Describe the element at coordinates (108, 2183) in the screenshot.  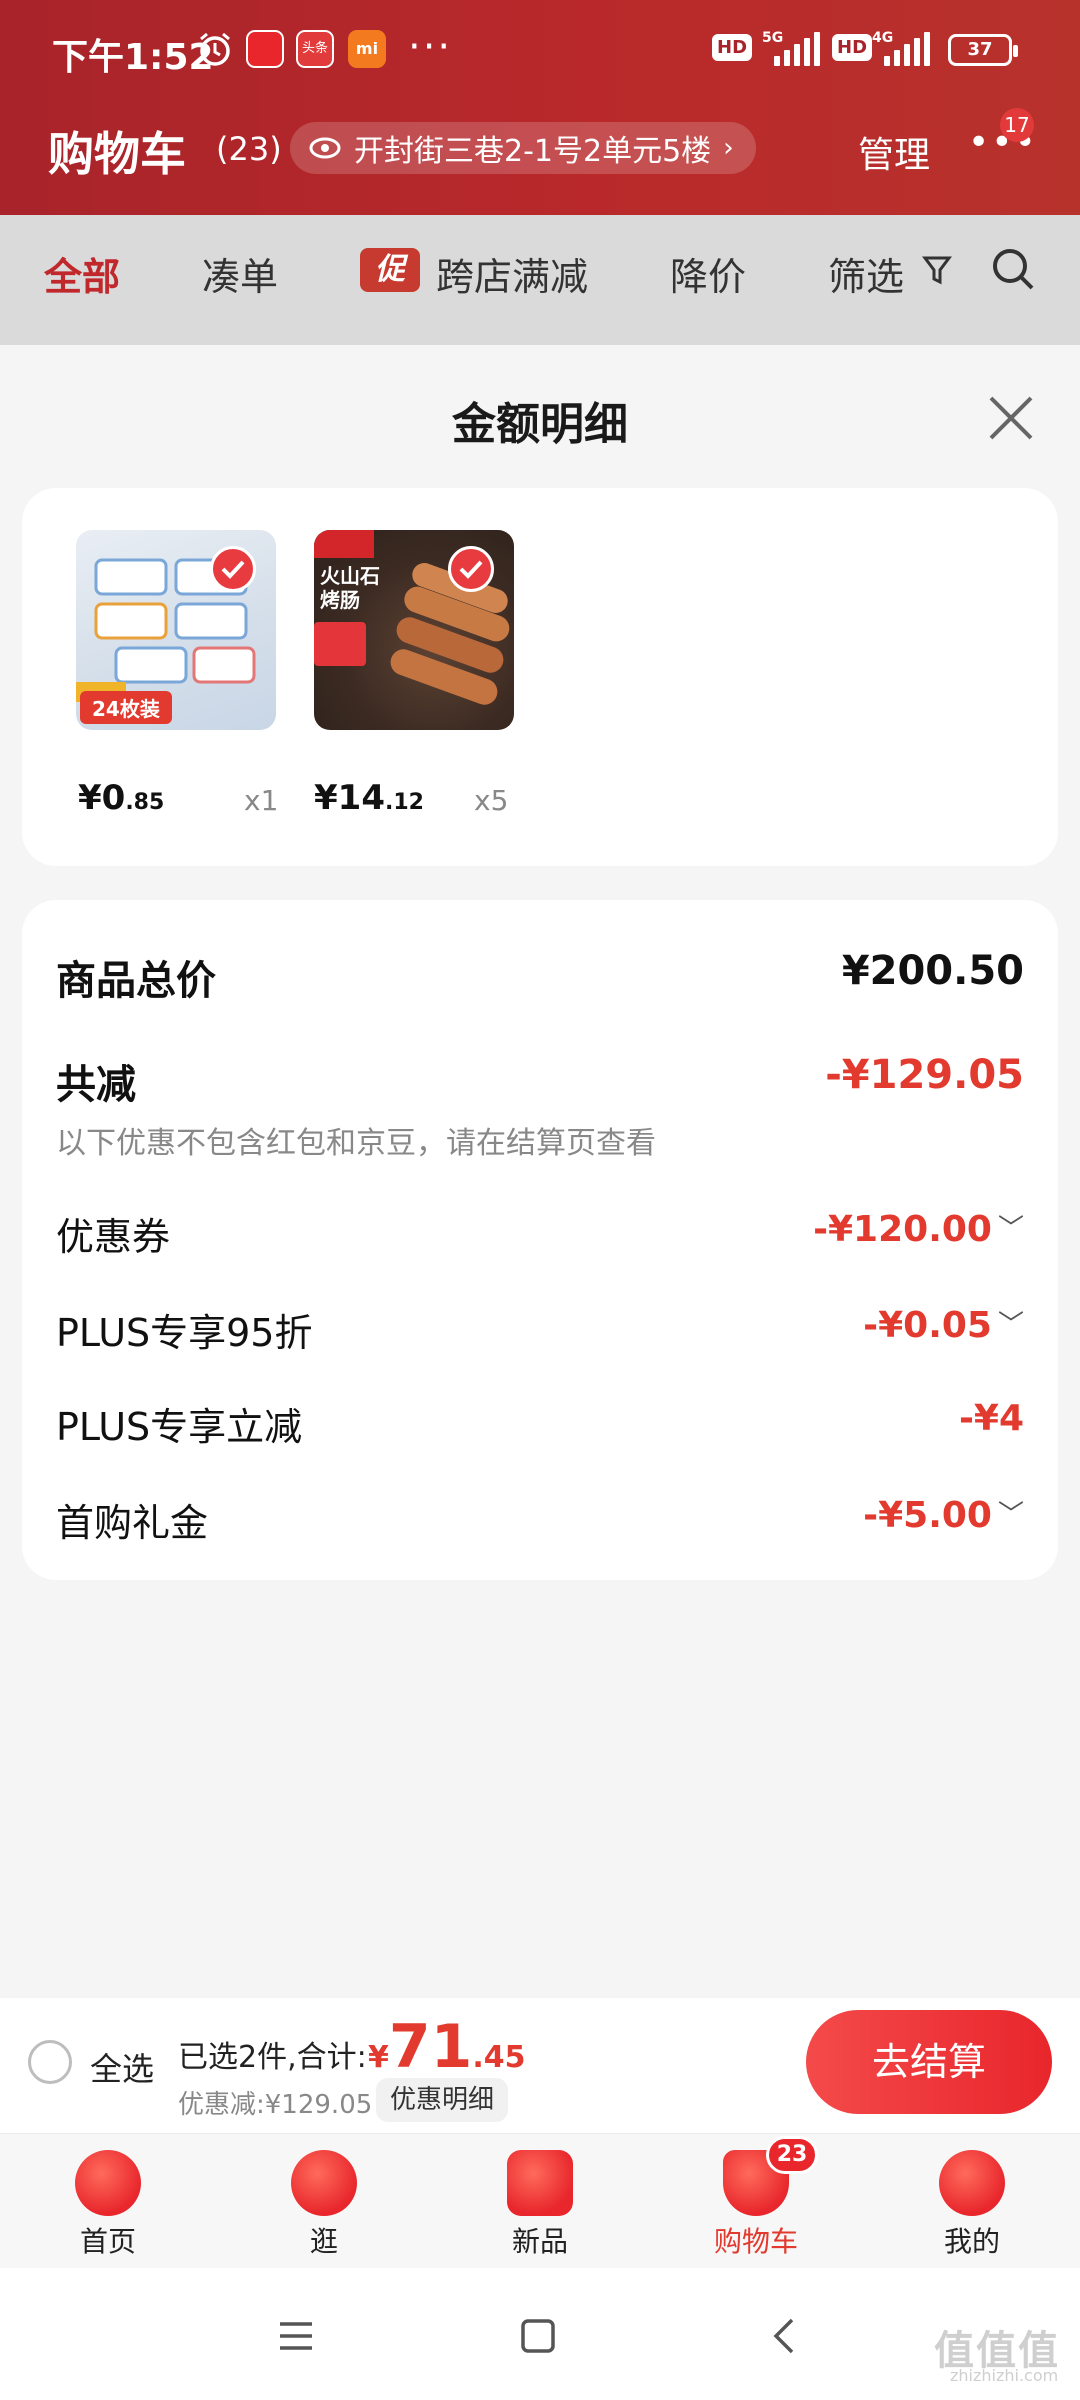
I see `home-icon` at that location.